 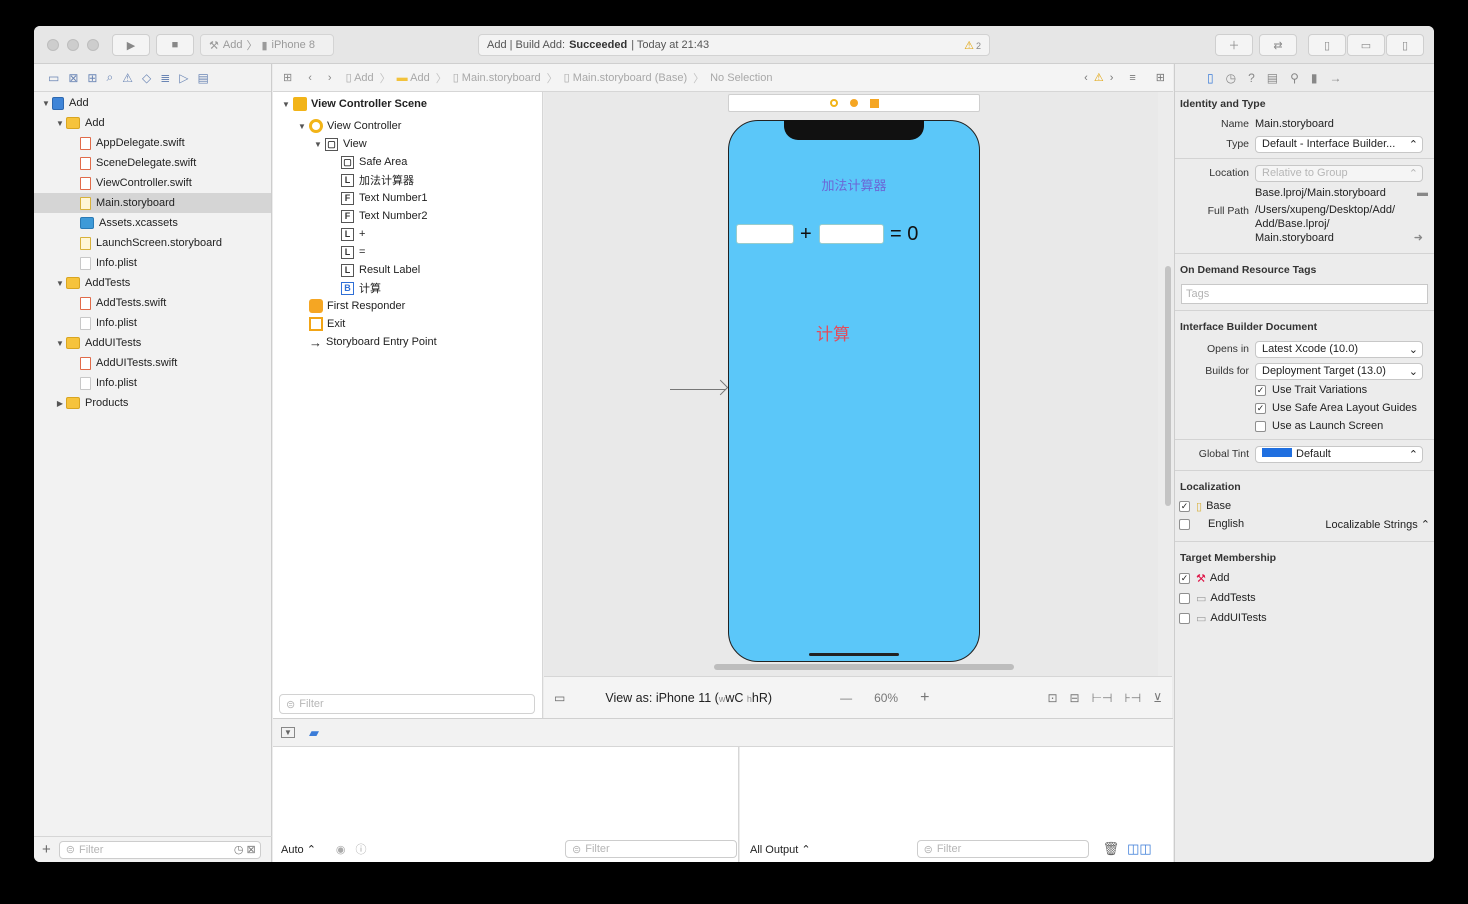 I want to click on source-control-icon: ⊠, so click(x=73, y=78).